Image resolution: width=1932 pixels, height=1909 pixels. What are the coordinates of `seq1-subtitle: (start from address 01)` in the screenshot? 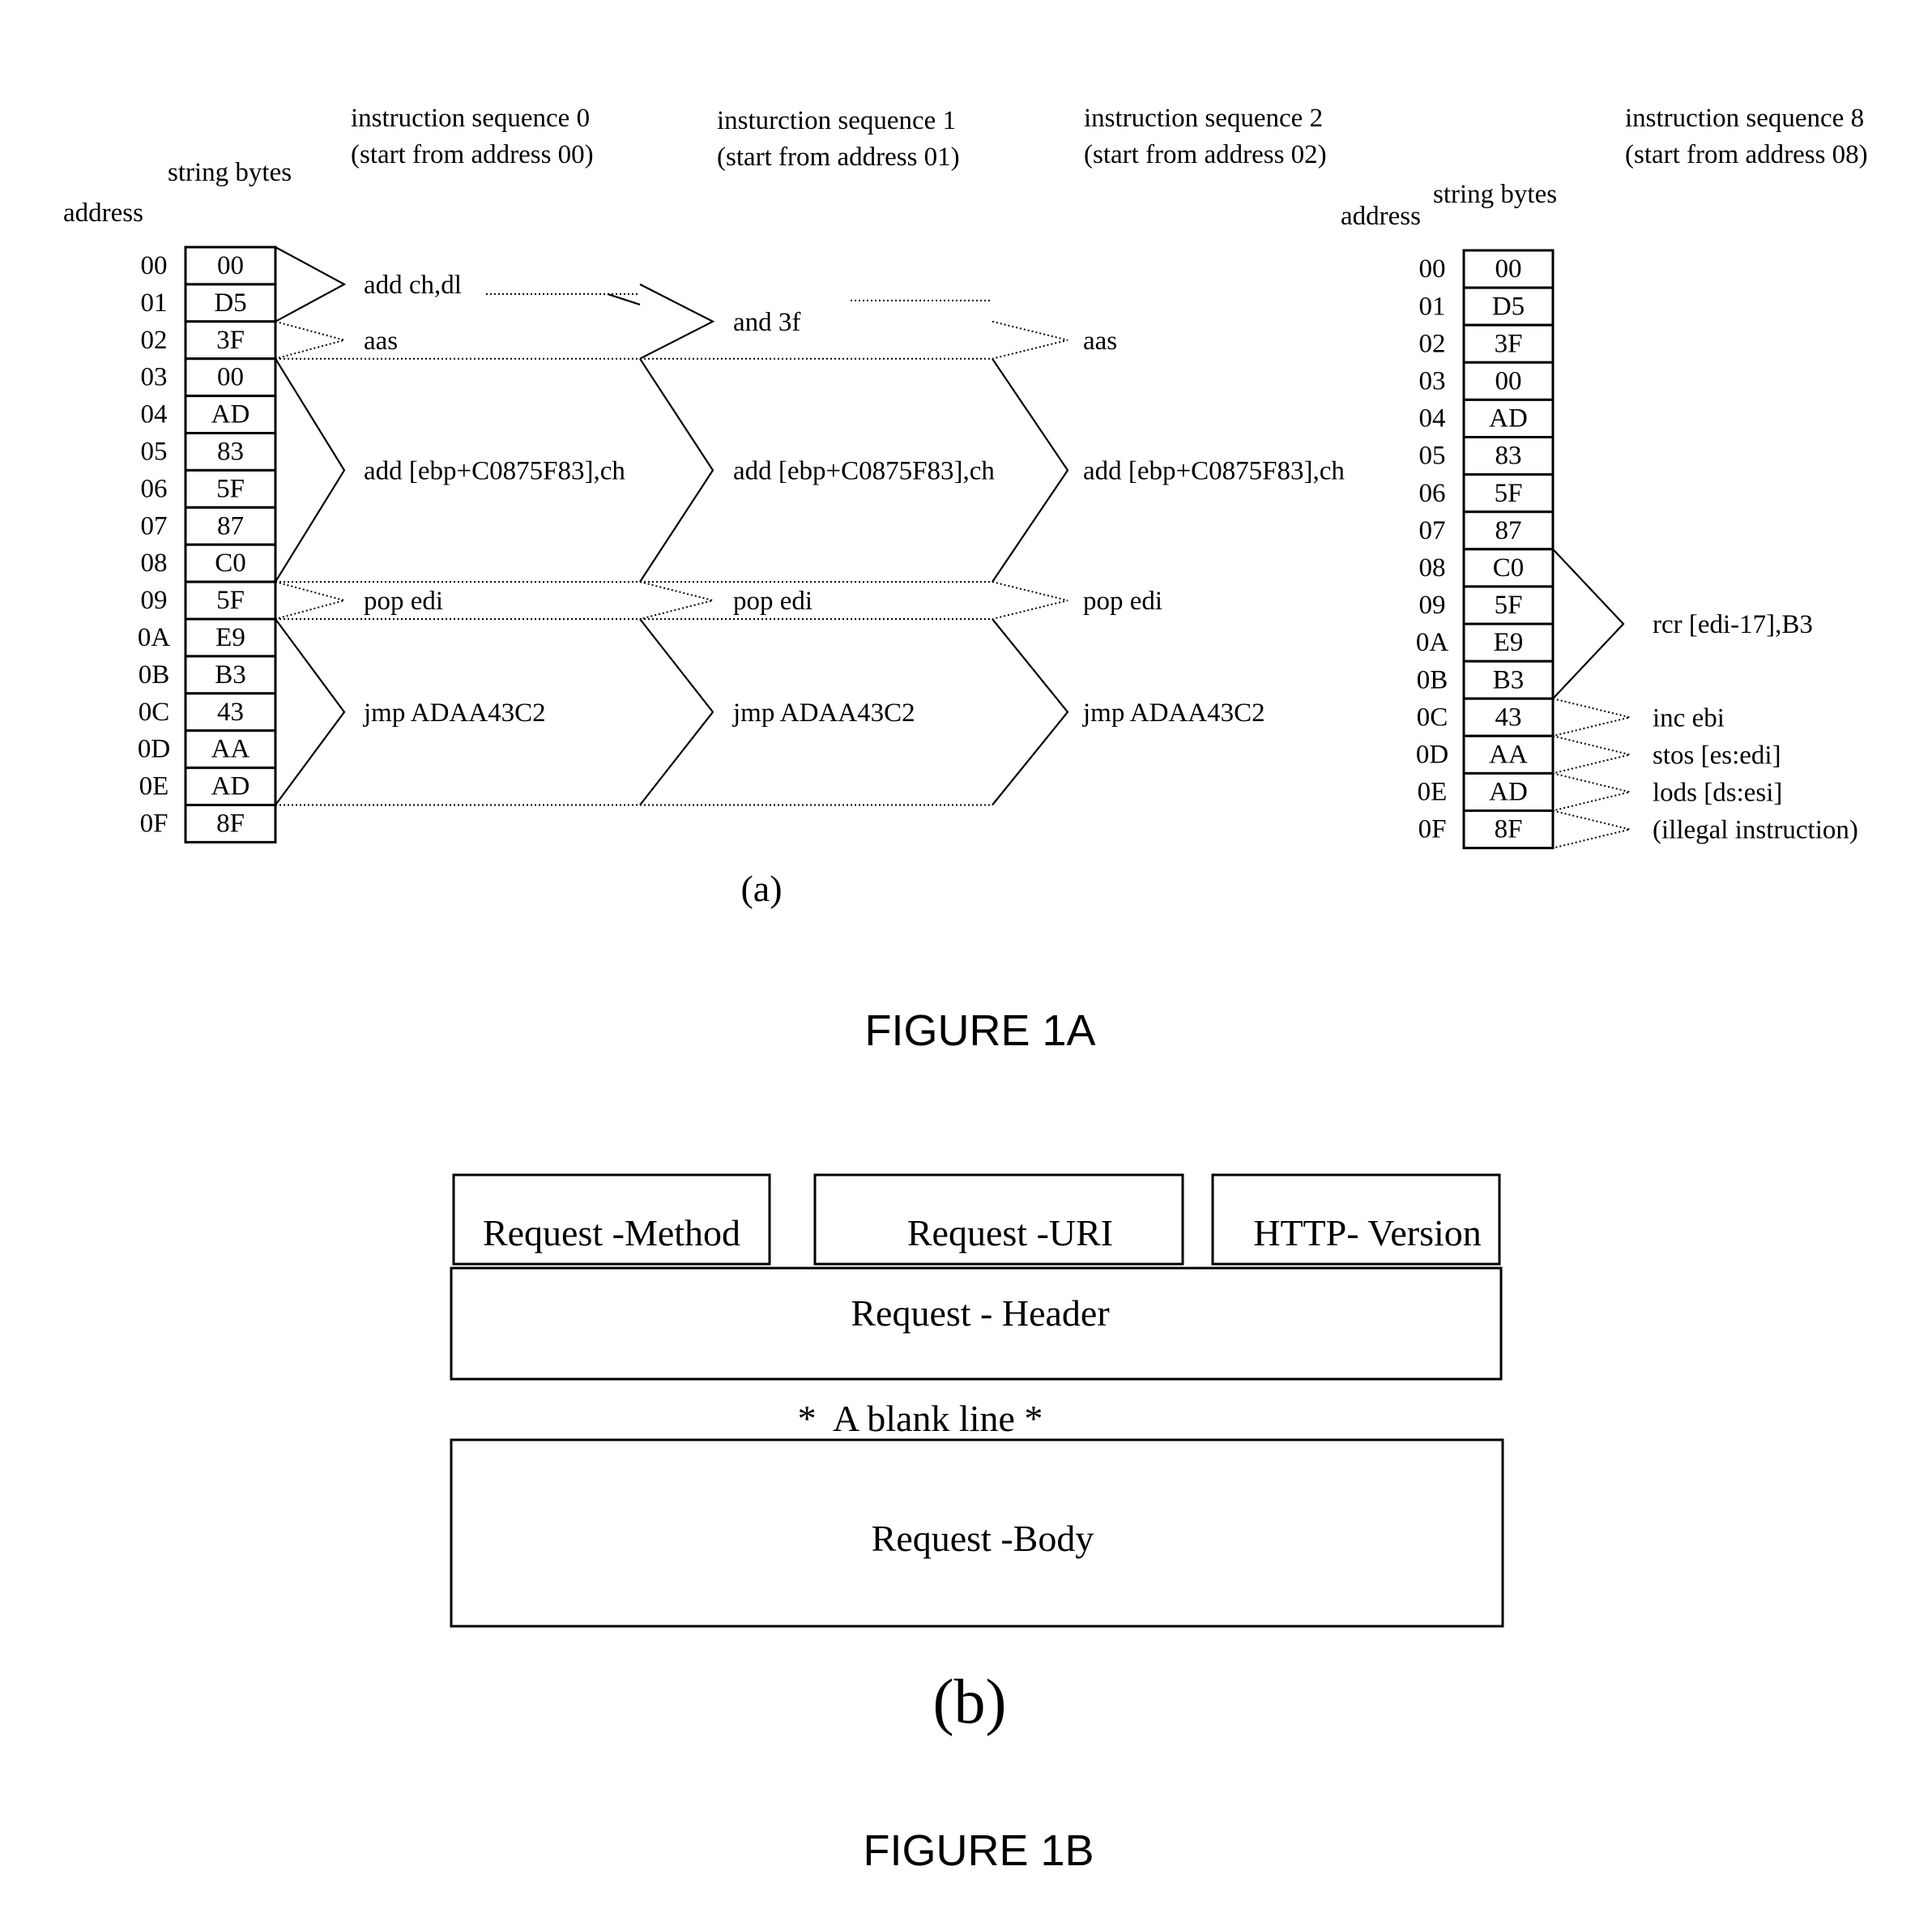 It's located at (839, 157).